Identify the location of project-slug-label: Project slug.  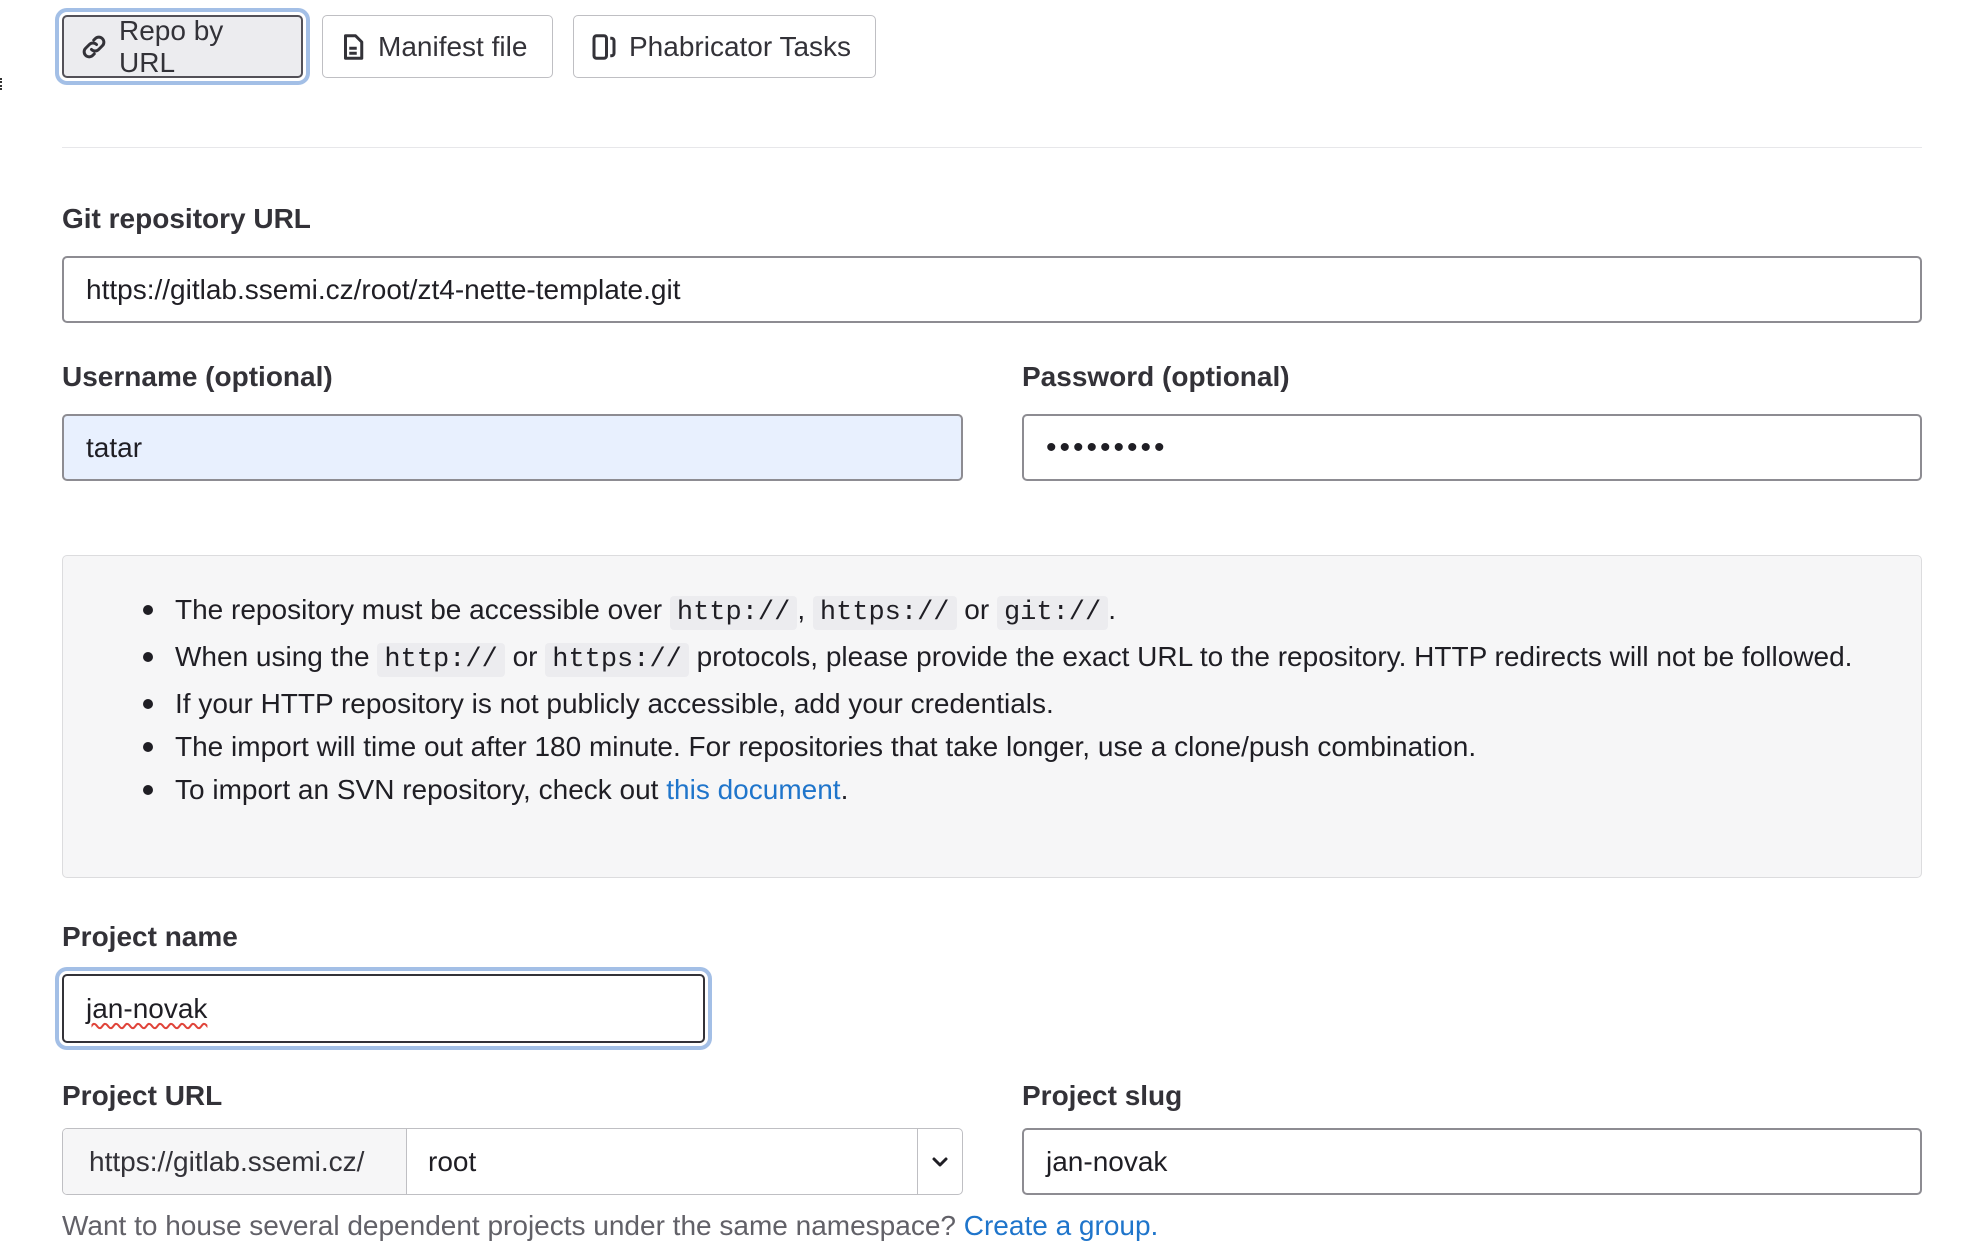
(1102, 1095).